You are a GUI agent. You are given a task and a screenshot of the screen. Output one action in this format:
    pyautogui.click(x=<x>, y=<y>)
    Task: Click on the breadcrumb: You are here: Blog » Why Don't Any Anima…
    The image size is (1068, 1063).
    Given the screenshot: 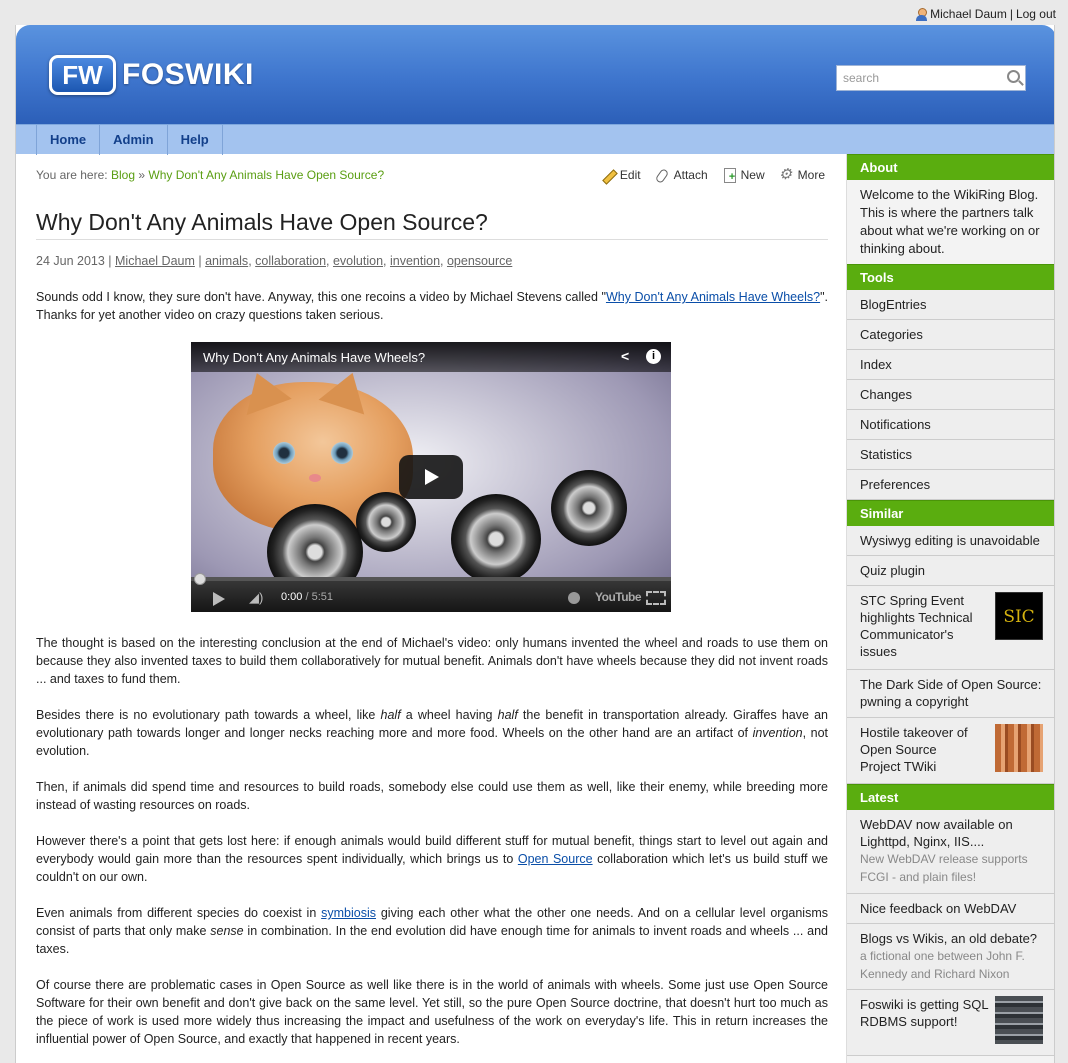 What is the action you would take?
    pyautogui.click(x=210, y=175)
    